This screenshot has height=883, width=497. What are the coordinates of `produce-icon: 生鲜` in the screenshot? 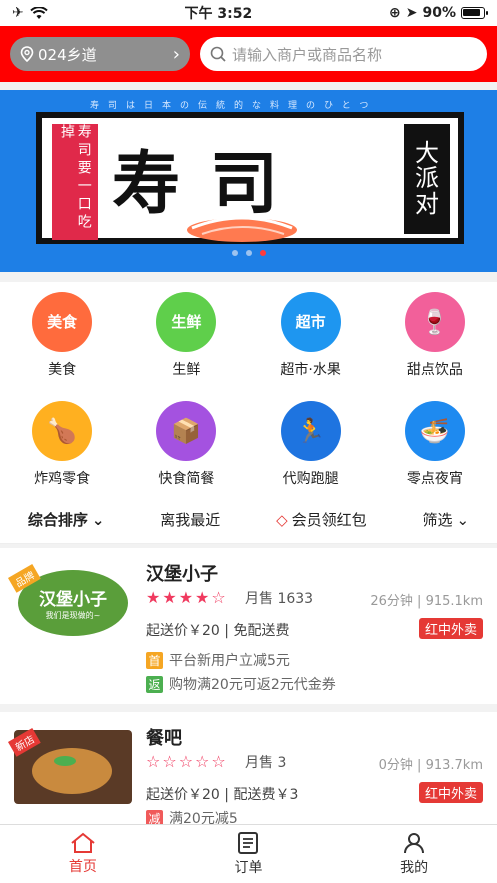 It's located at (186, 322).